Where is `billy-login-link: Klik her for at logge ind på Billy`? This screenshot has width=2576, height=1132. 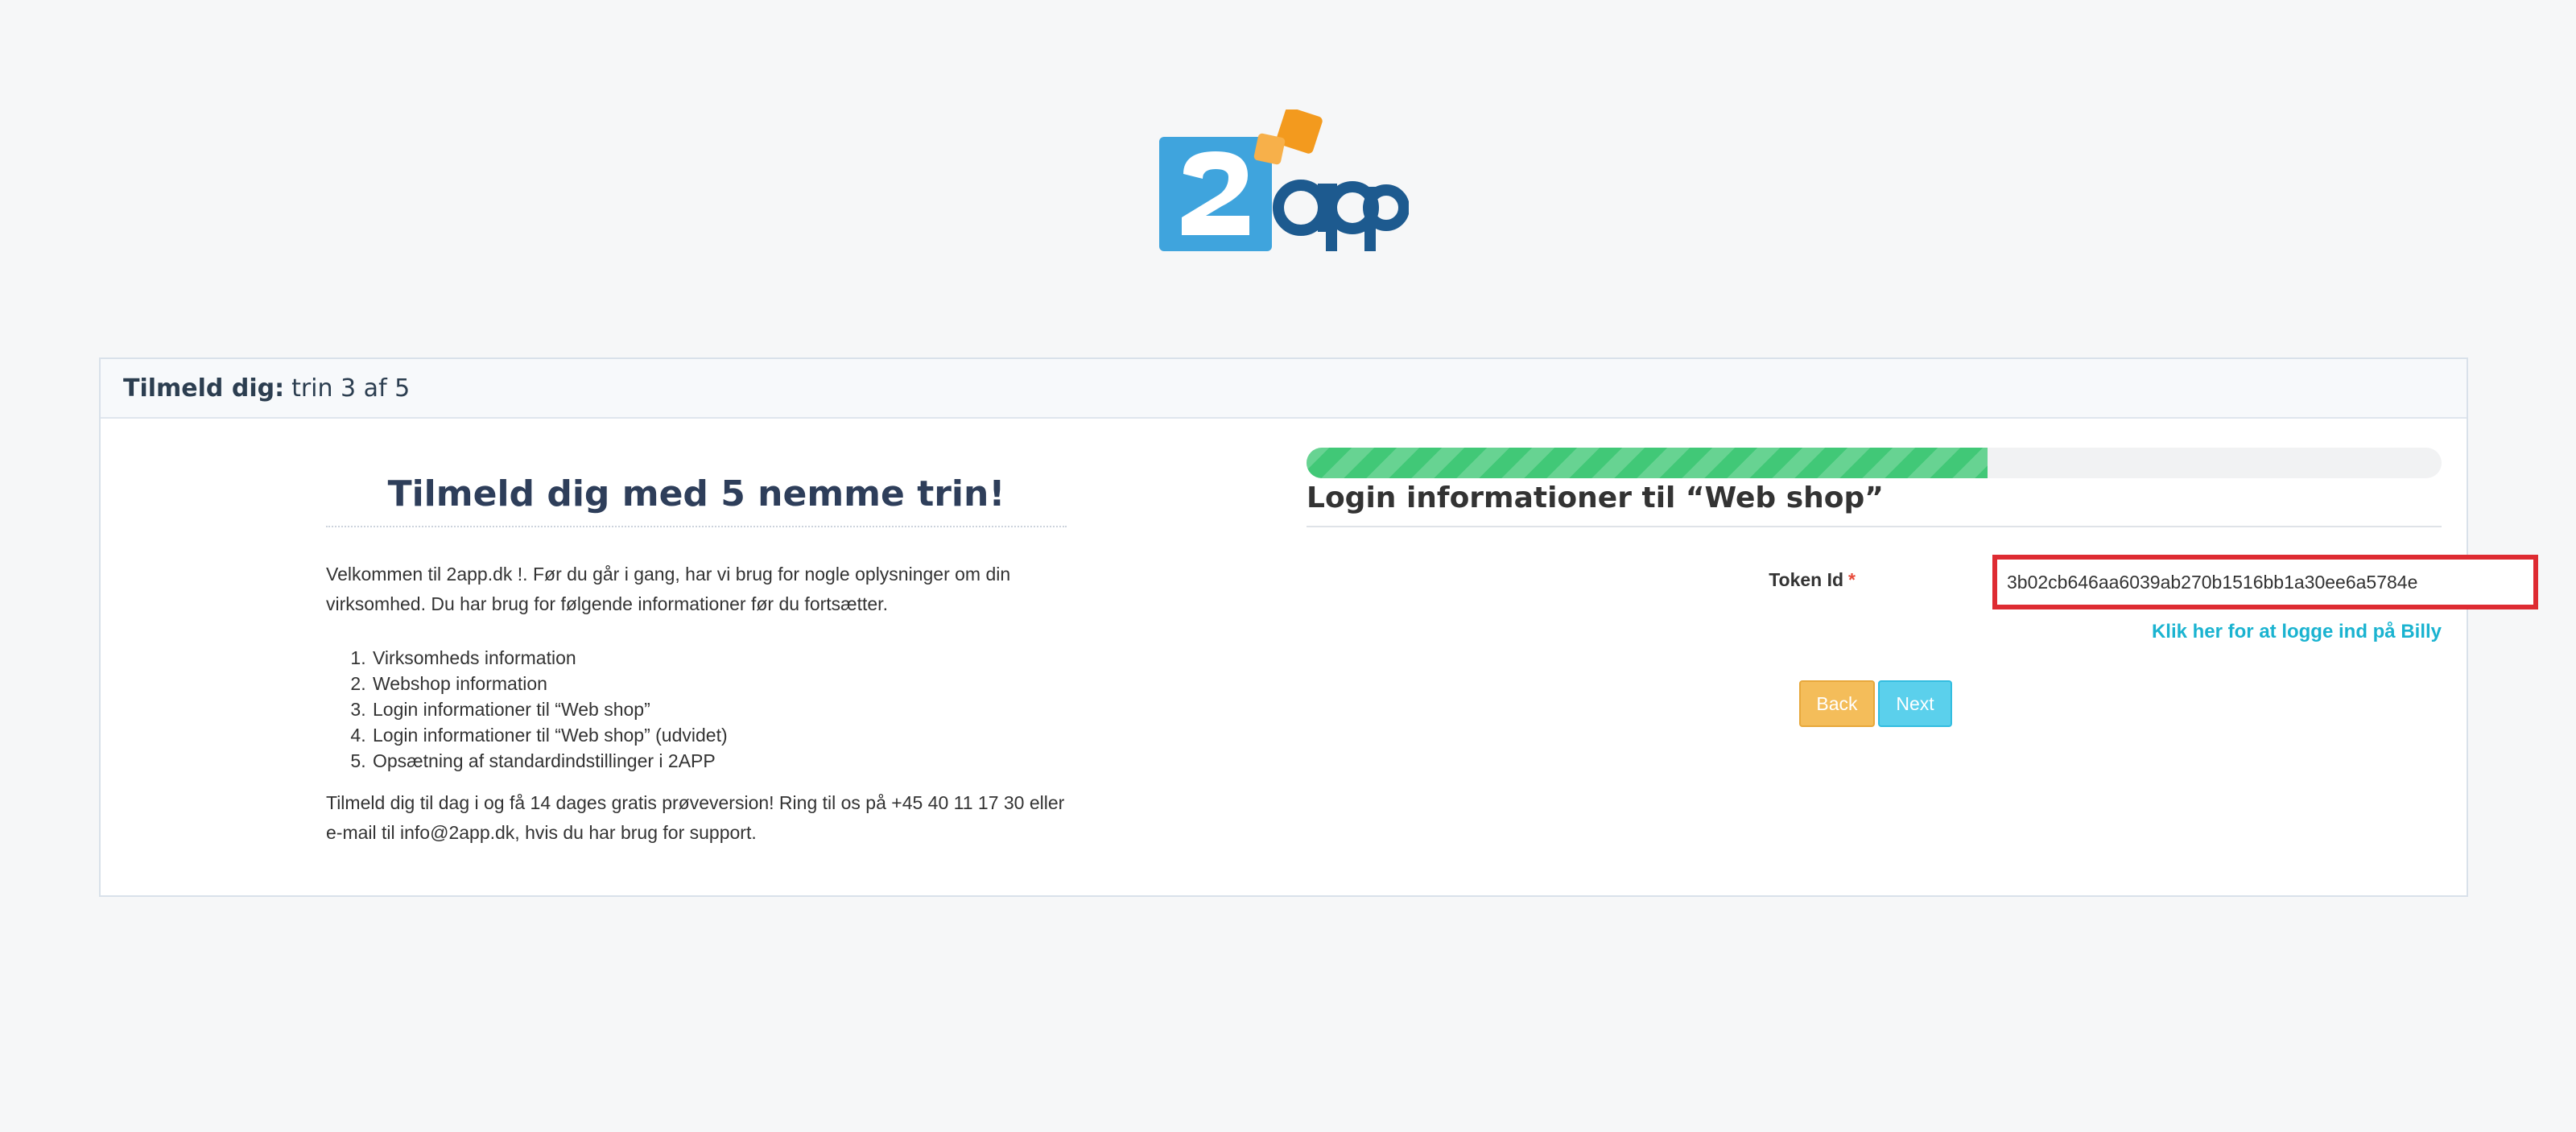
billy-login-link: Klik her for at logge ind på Billy is located at coordinates (2297, 631).